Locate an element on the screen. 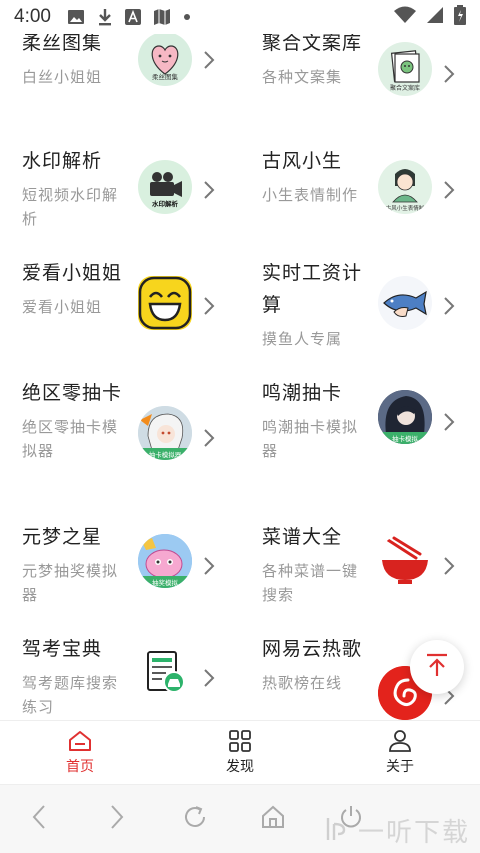 The height and width of the screenshot is (853, 480). forward-button is located at coordinates (117, 819).